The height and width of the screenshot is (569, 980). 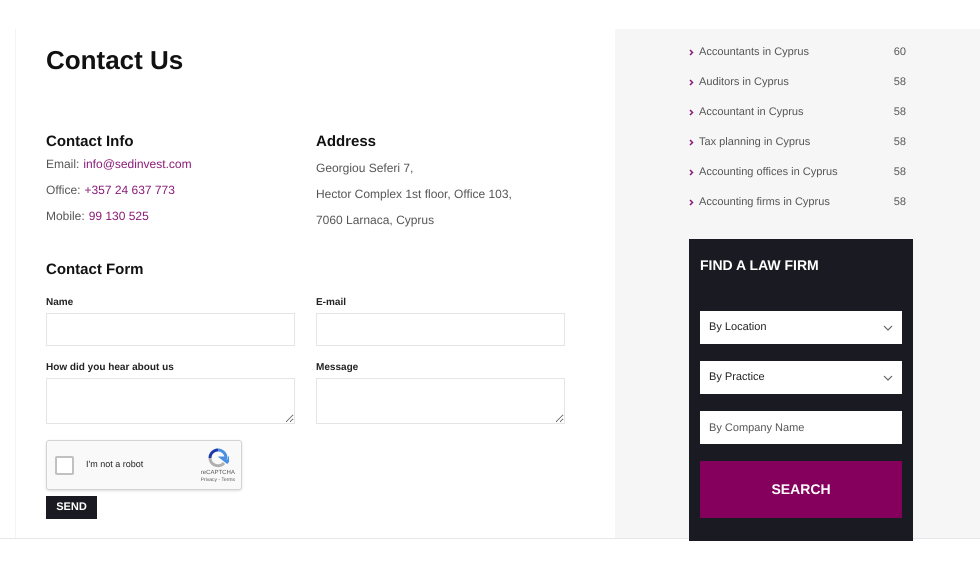 I want to click on page-title: Contact Us, so click(x=115, y=60).